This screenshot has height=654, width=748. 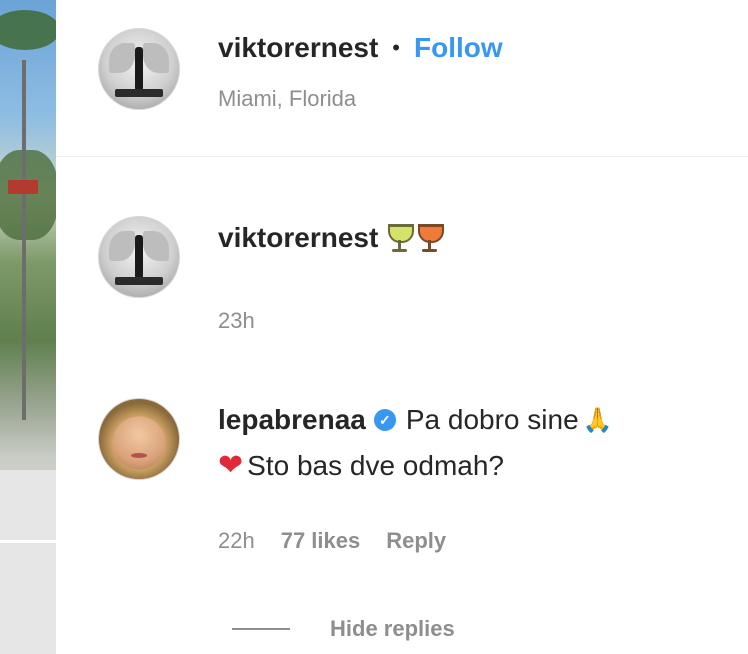 What do you see at coordinates (23, 187) in the screenshot?
I see `street-sign-shape` at bounding box center [23, 187].